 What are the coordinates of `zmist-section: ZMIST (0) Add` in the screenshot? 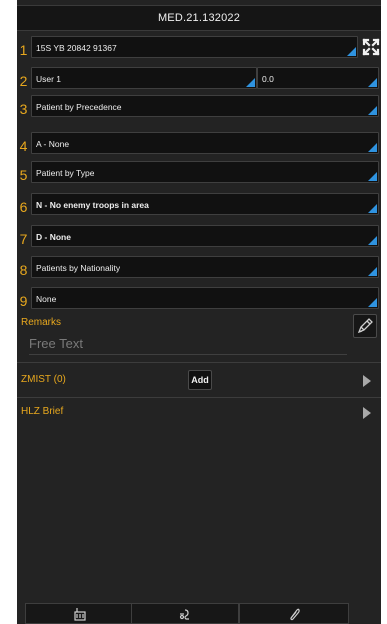 It's located at (199, 380).